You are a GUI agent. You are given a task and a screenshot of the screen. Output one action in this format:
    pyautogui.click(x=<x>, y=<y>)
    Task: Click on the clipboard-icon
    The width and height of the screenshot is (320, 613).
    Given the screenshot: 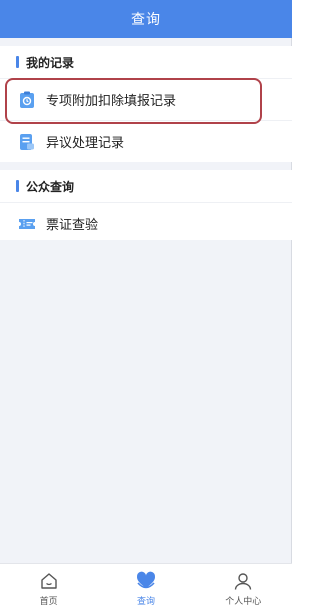 What is the action you would take?
    pyautogui.click(x=27, y=100)
    